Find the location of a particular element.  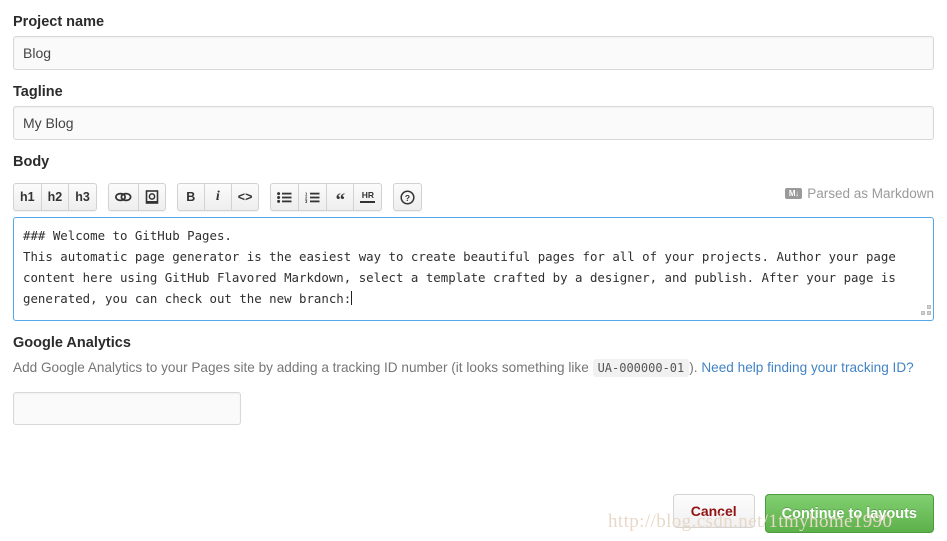

project-name-input is located at coordinates (473, 53).